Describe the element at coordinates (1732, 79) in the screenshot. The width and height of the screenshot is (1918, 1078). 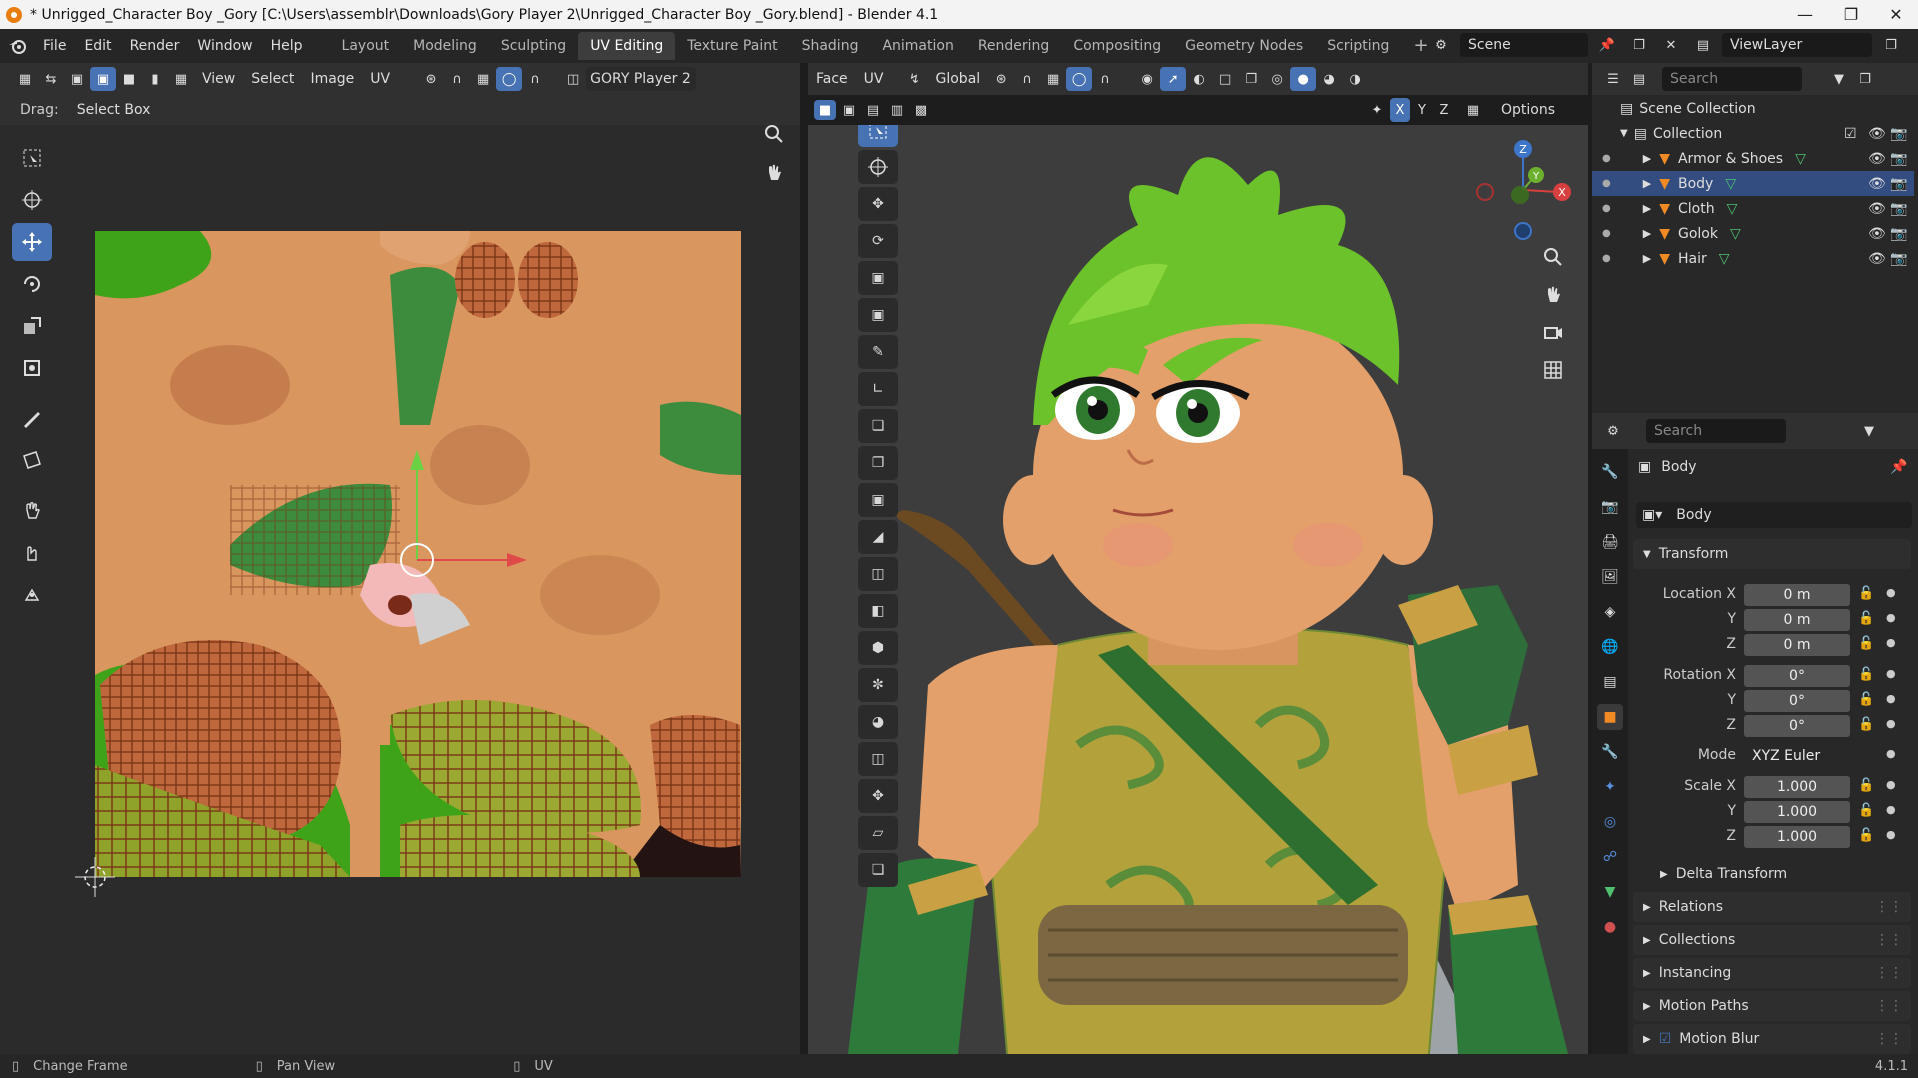
I see `outliner-search-input: Search` at that location.